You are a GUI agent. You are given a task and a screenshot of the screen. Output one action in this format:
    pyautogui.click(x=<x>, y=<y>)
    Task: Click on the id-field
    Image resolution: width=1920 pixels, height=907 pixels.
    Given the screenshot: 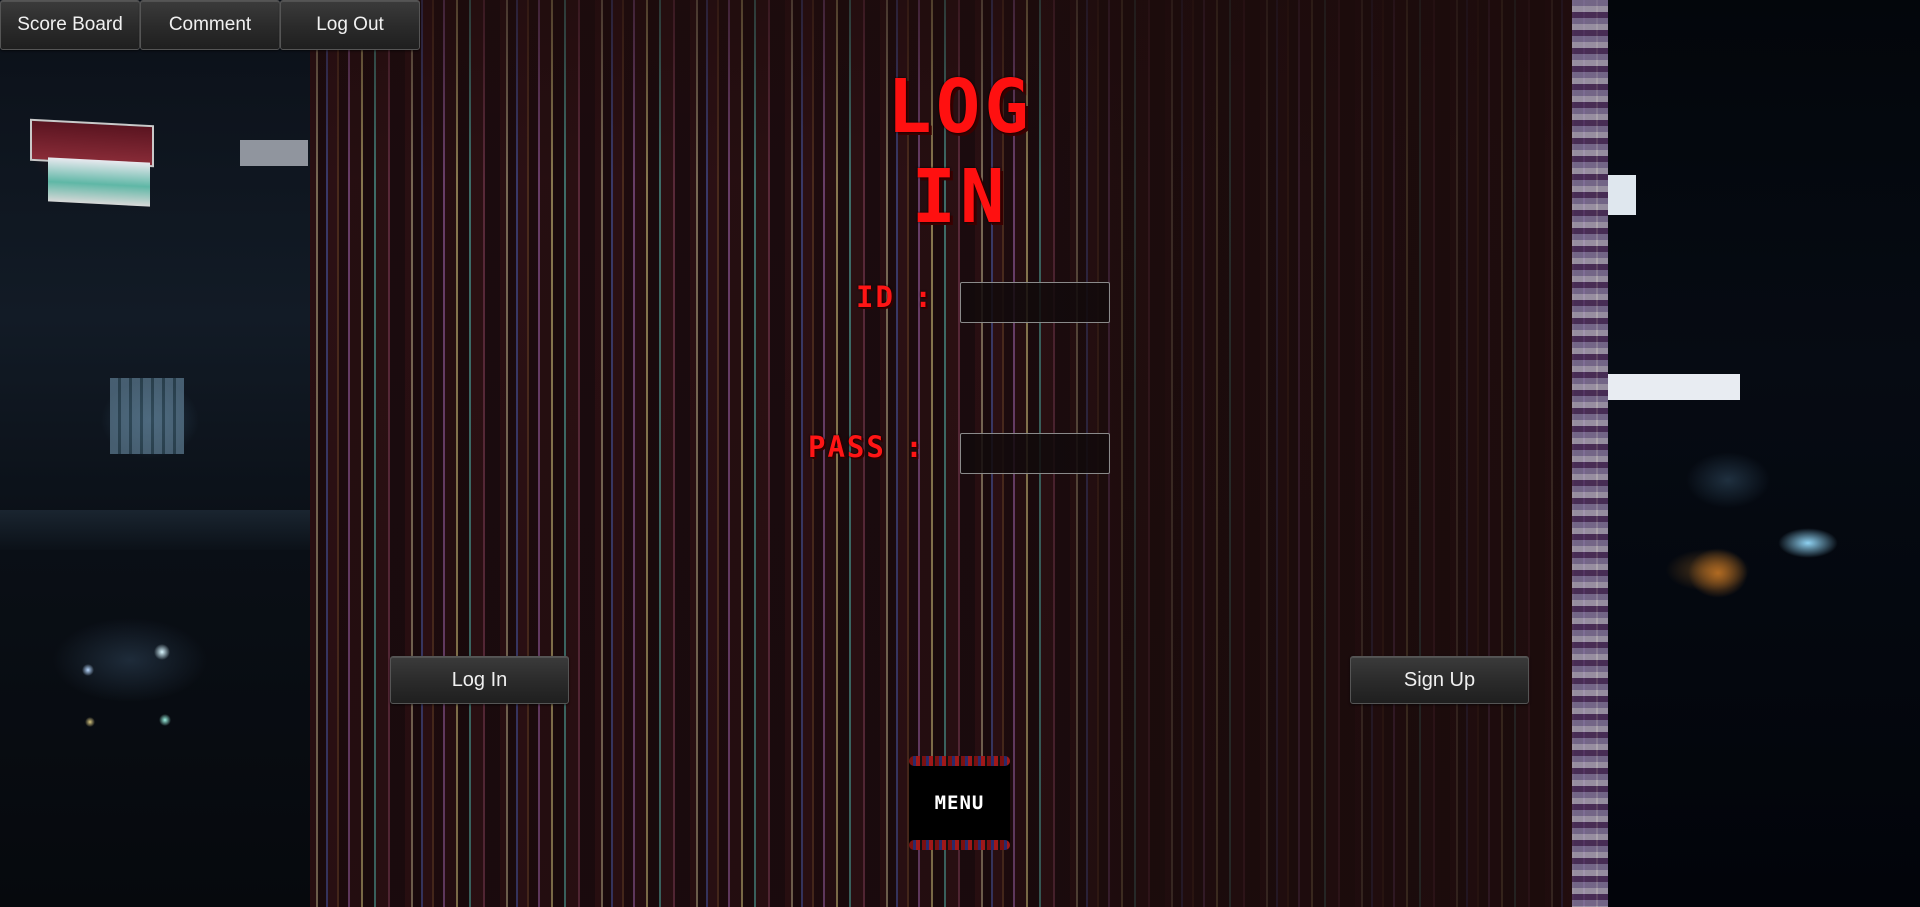 What is the action you would take?
    pyautogui.click(x=1035, y=302)
    